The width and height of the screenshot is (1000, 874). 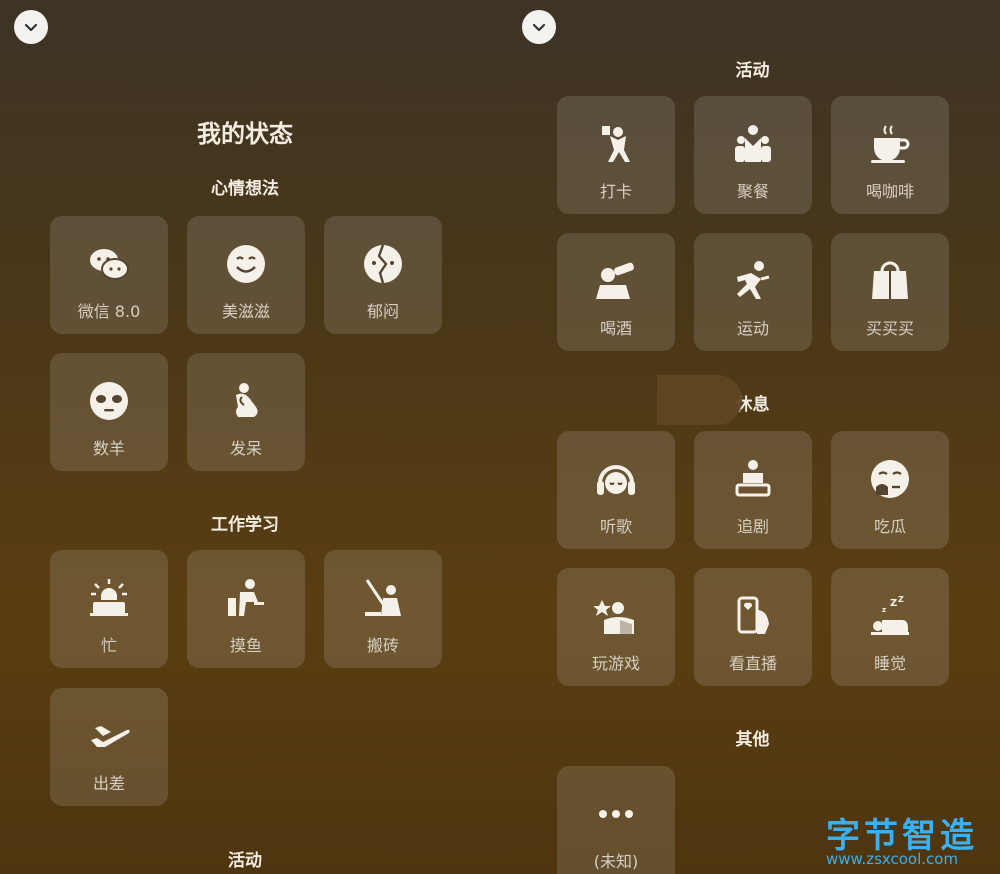 I want to click on status-tile-drinking: 喝酒, so click(x=616, y=292).